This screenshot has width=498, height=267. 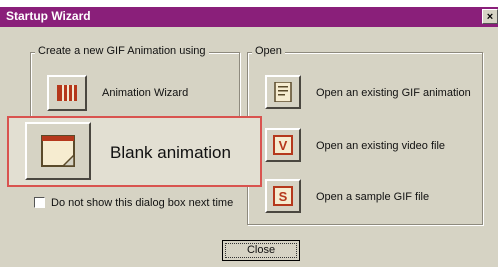 I want to click on open-sample-button: S, so click(x=283, y=196).